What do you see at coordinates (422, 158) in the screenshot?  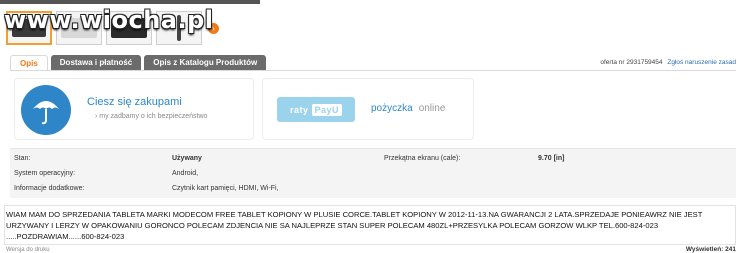 I see `spec-label: Przekątna ekranu (cale):` at bounding box center [422, 158].